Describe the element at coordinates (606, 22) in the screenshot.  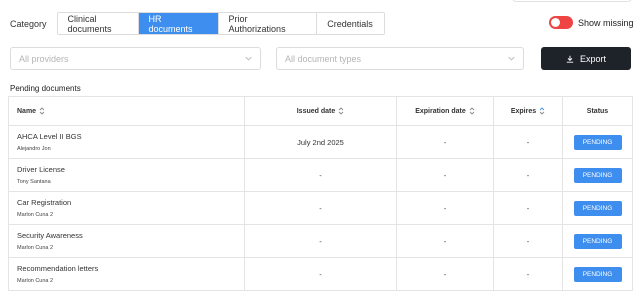
I see `show-missing-label: Show missing` at that location.